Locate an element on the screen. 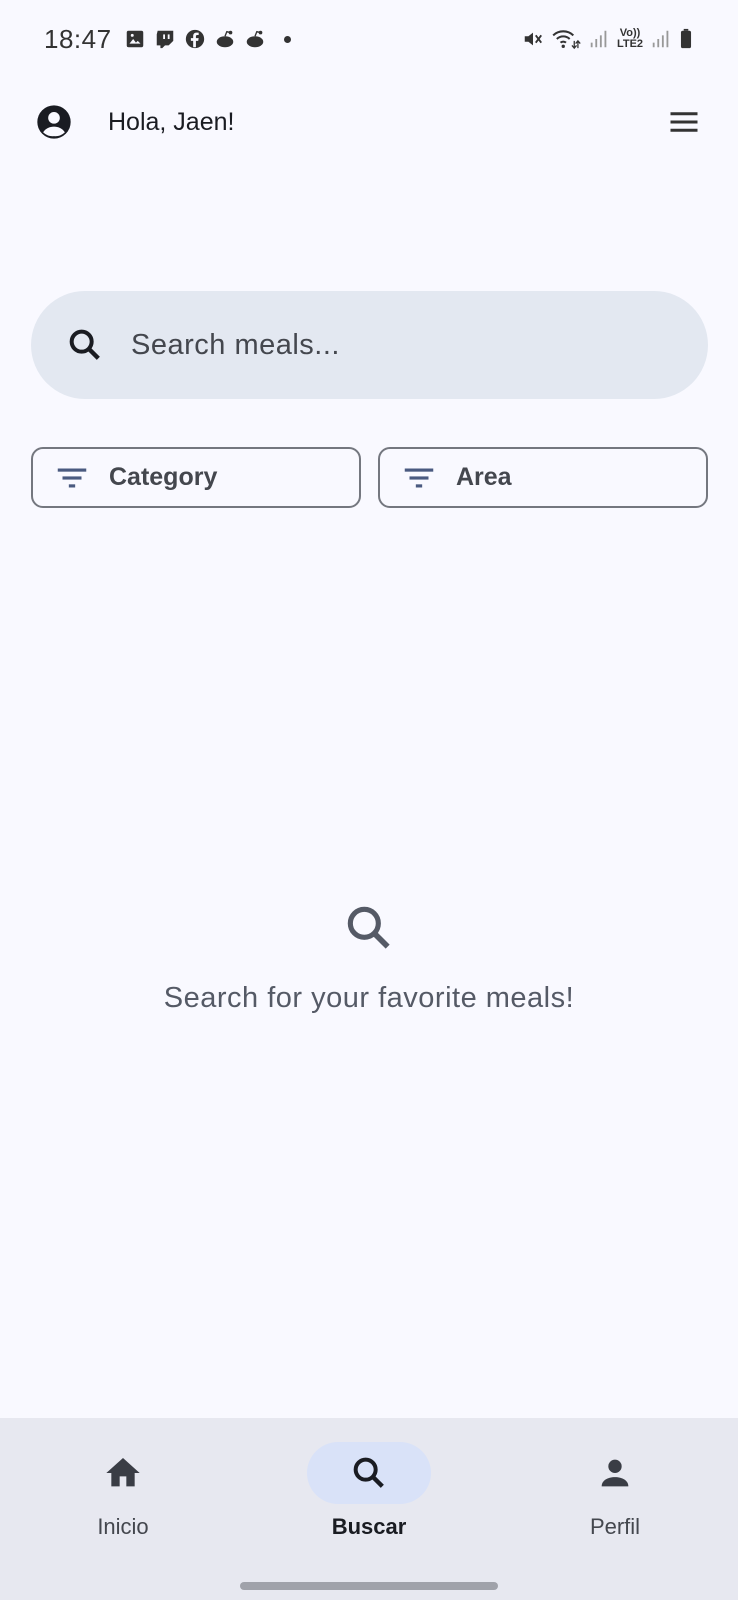  nav-item-perfil: Perfil is located at coordinates (615, 1509).